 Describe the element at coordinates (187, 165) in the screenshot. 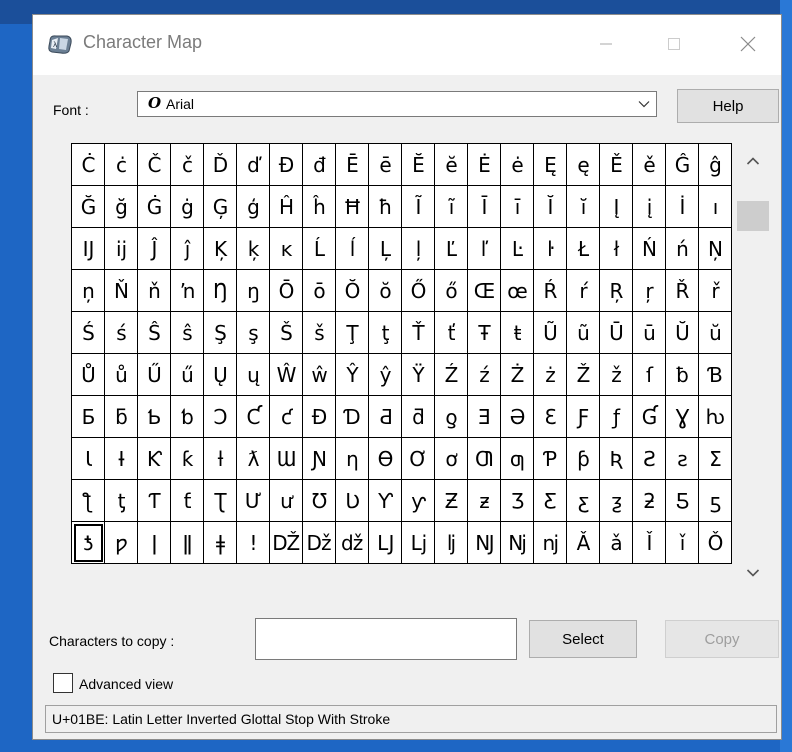

I see `character-cell: č` at that location.